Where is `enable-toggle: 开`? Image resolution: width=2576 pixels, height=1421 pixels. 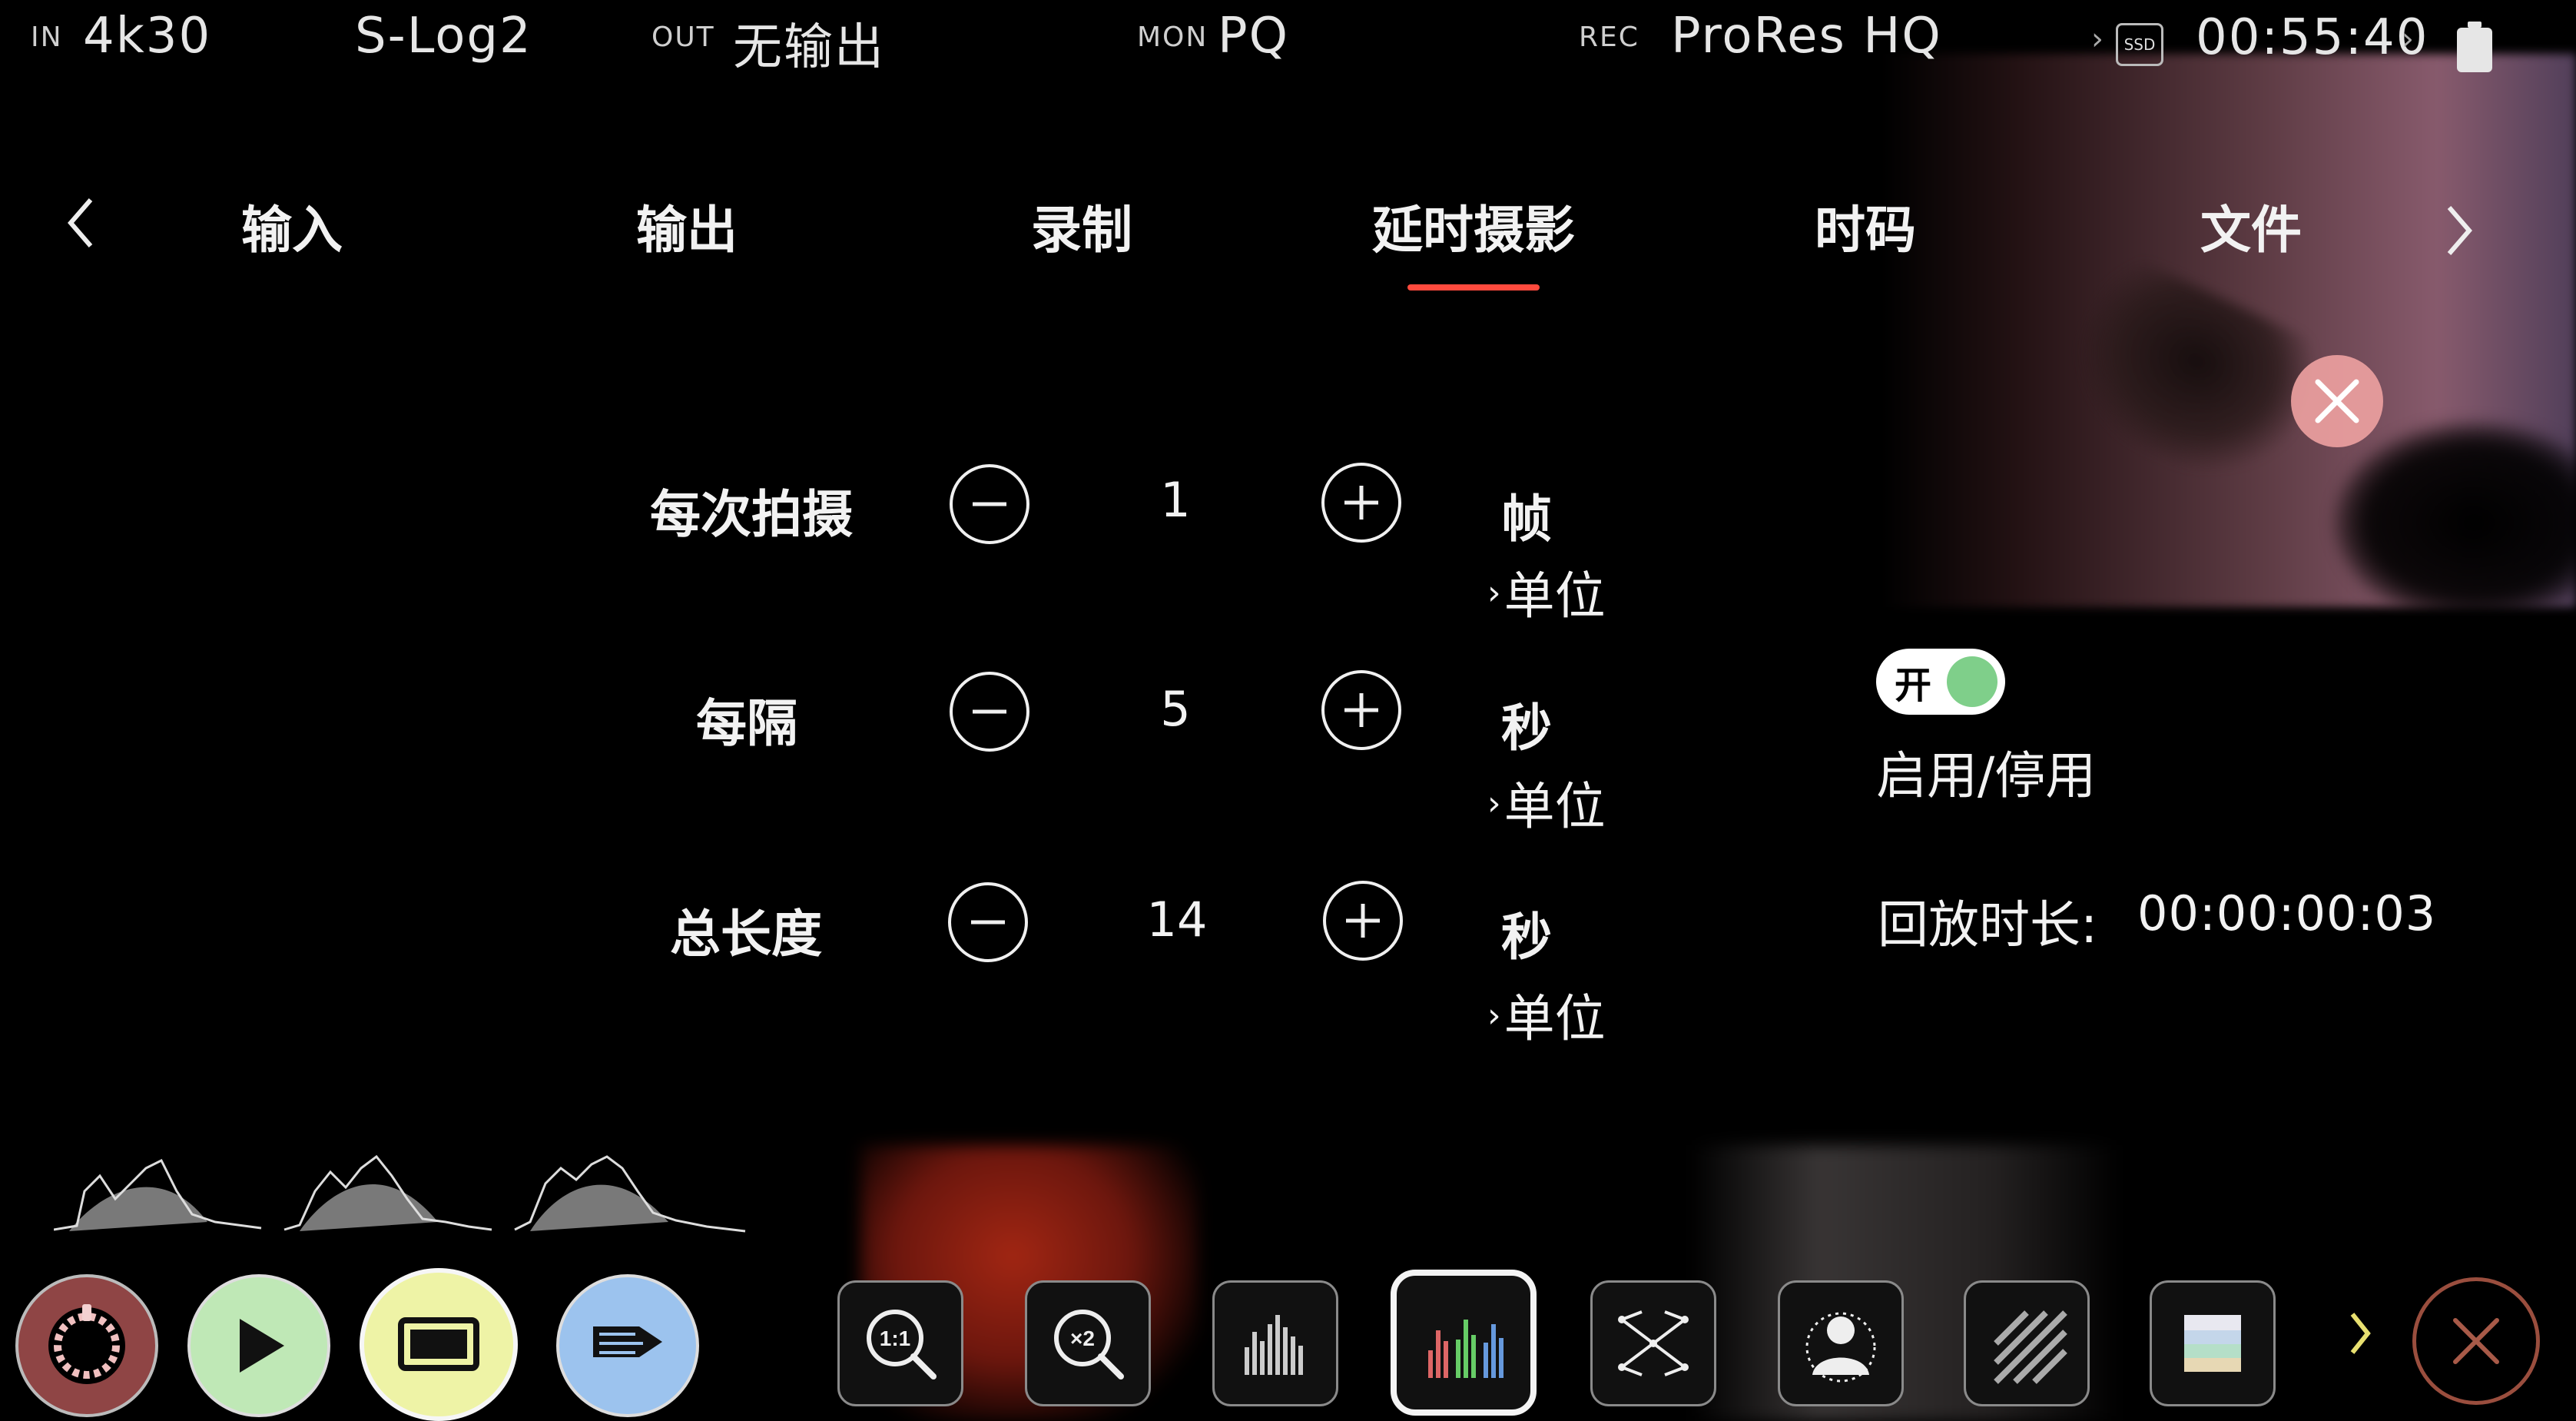
enable-toggle: 开 is located at coordinates (1940, 682).